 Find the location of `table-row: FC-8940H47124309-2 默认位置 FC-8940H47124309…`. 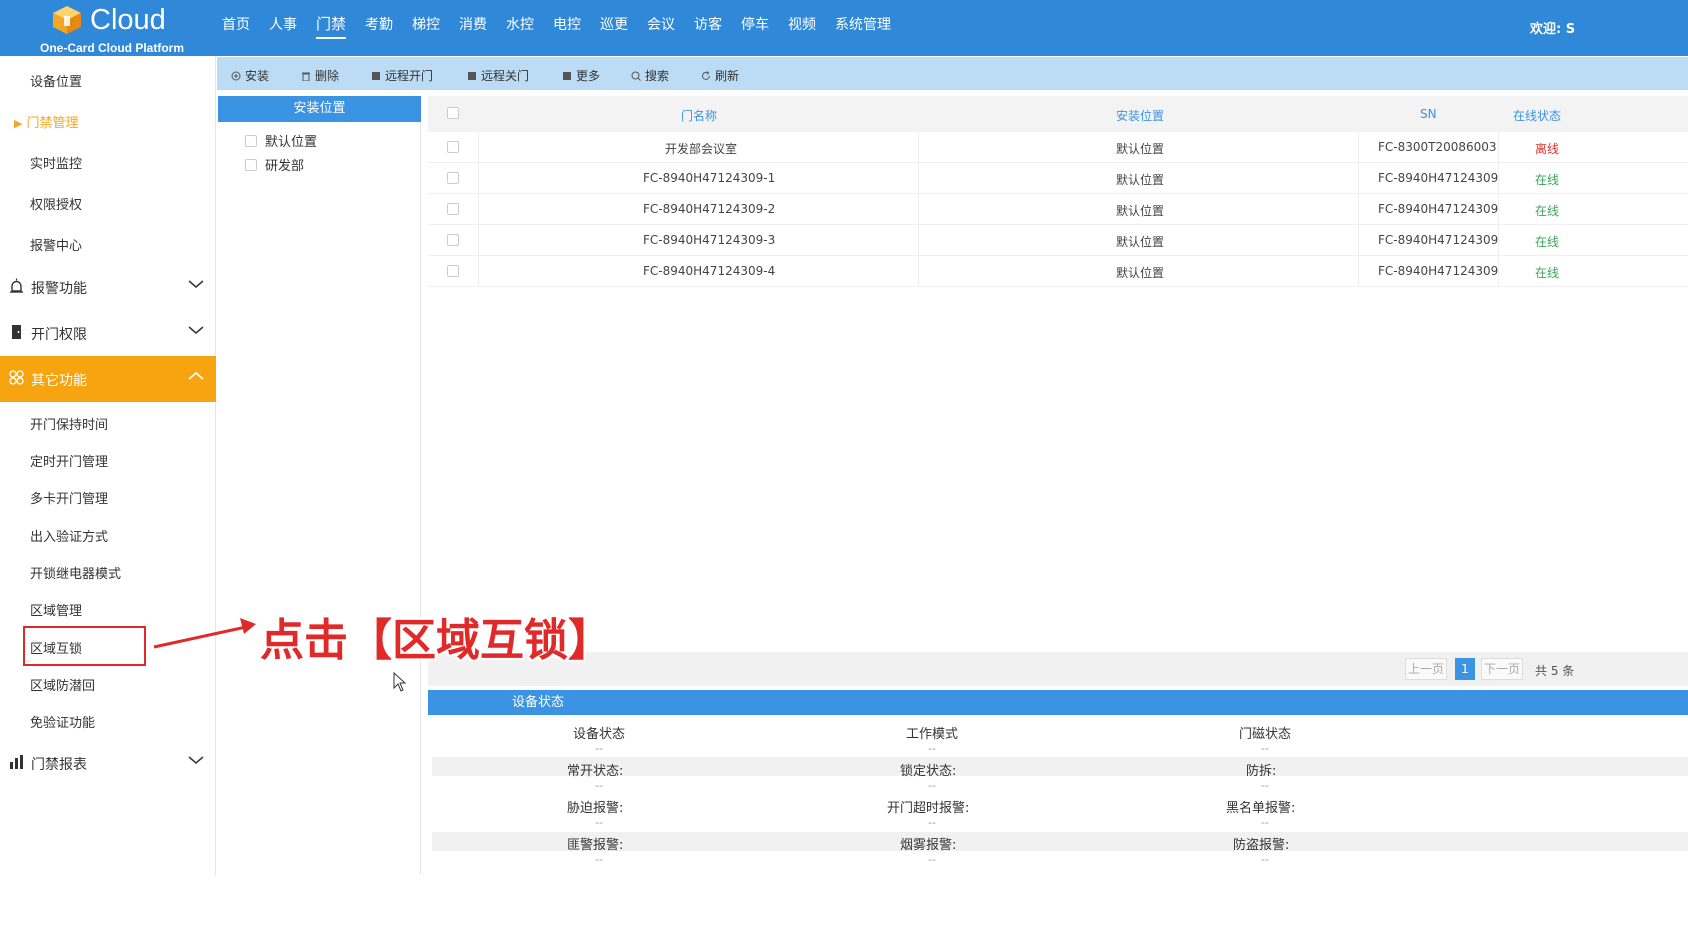

table-row: FC-8940H47124309-2 默认位置 FC-8940H47124309… is located at coordinates (1058, 209).